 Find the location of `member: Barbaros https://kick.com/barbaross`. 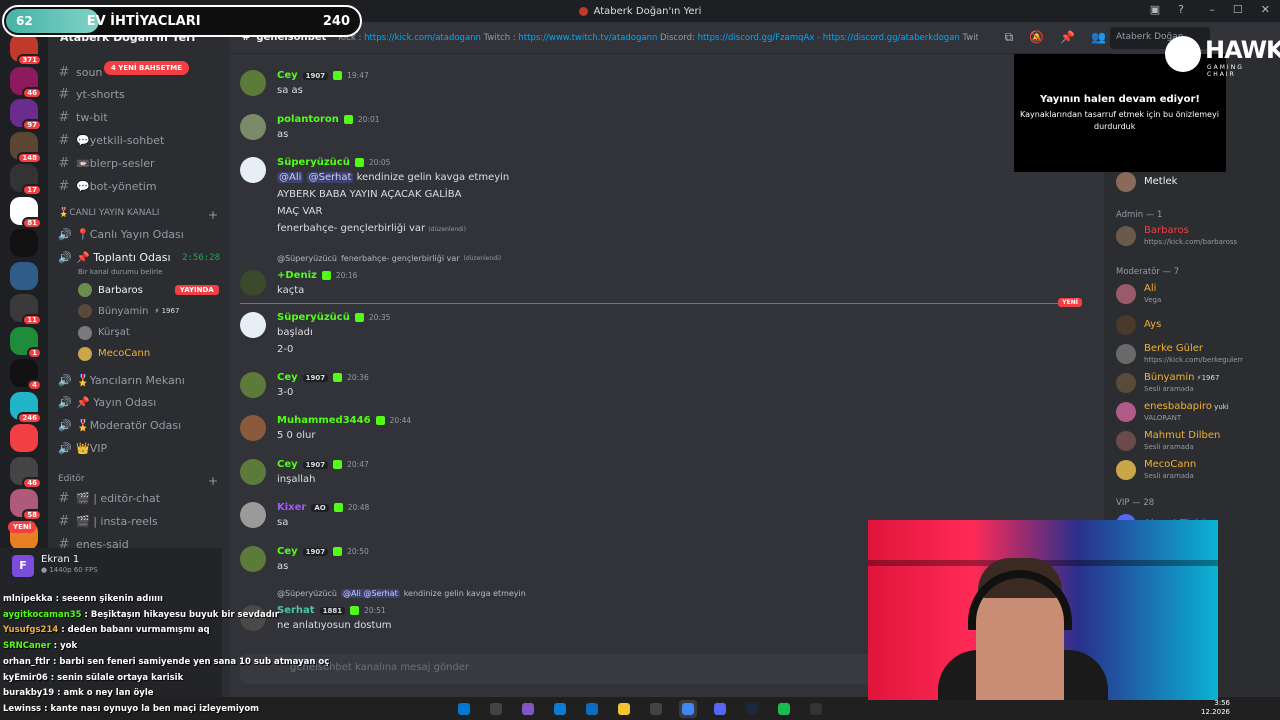

member: Barbaros https://kick.com/barbaross is located at coordinates (1196, 236).